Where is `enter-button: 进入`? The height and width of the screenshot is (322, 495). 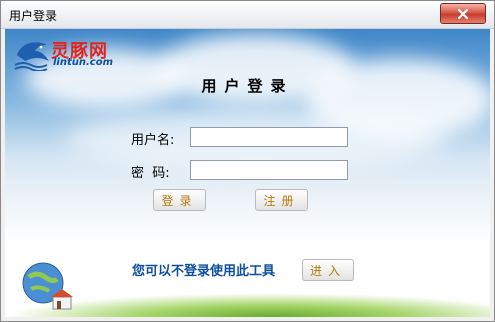
enter-button: 进入 is located at coordinates (328, 270).